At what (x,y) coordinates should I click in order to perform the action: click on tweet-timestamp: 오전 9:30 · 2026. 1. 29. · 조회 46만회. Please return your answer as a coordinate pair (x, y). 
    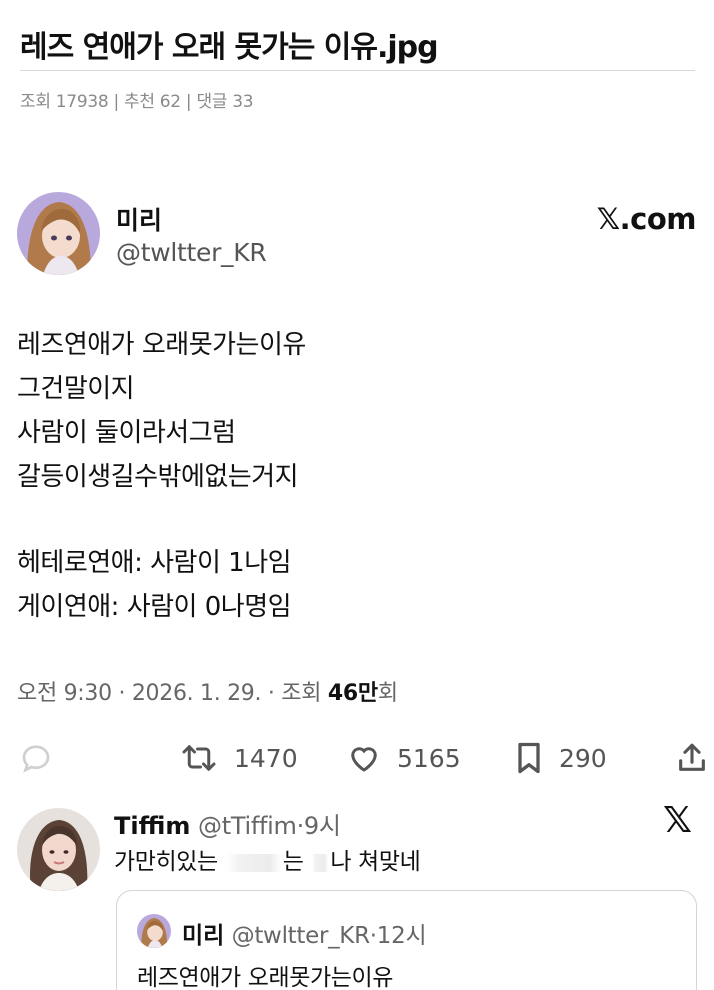
    Looking at the image, I should click on (207, 691).